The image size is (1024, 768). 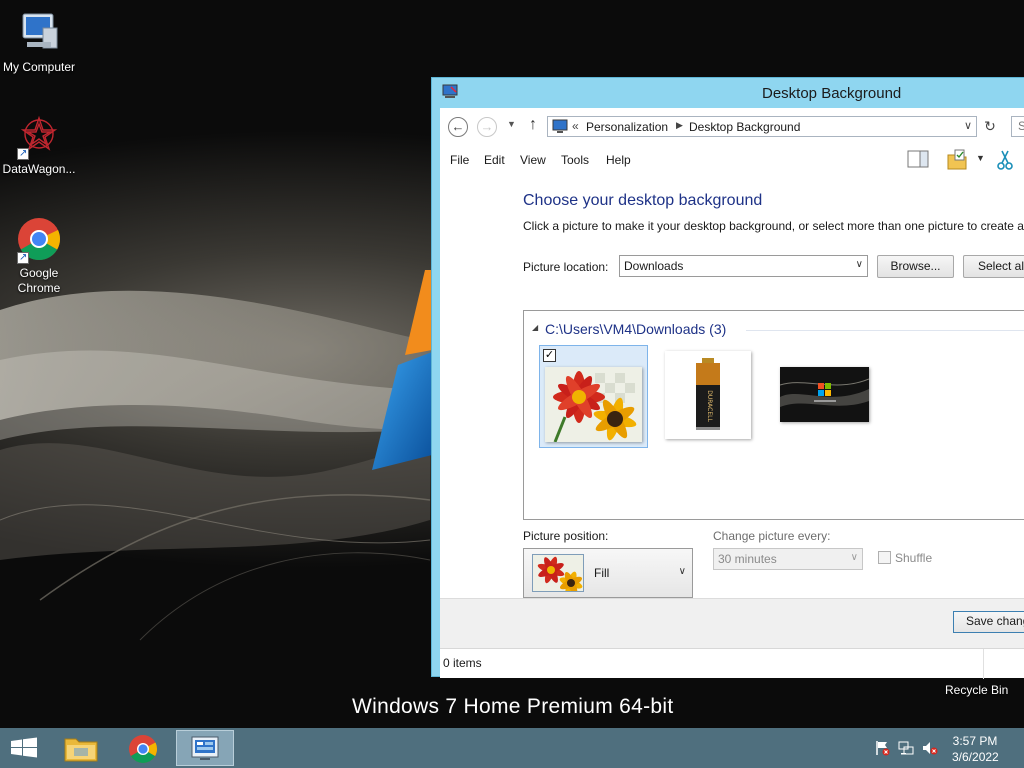 I want to click on action-center-flag-icon, so click(x=882, y=748).